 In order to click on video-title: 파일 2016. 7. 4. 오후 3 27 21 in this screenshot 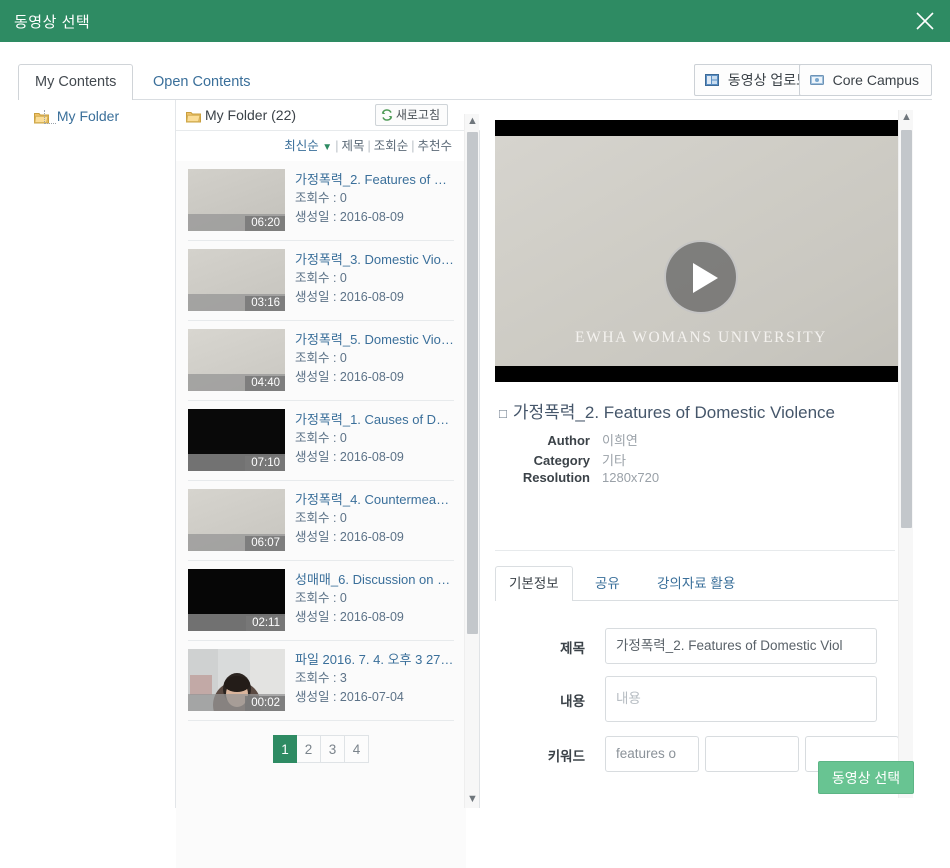, I will do `click(375, 659)`.